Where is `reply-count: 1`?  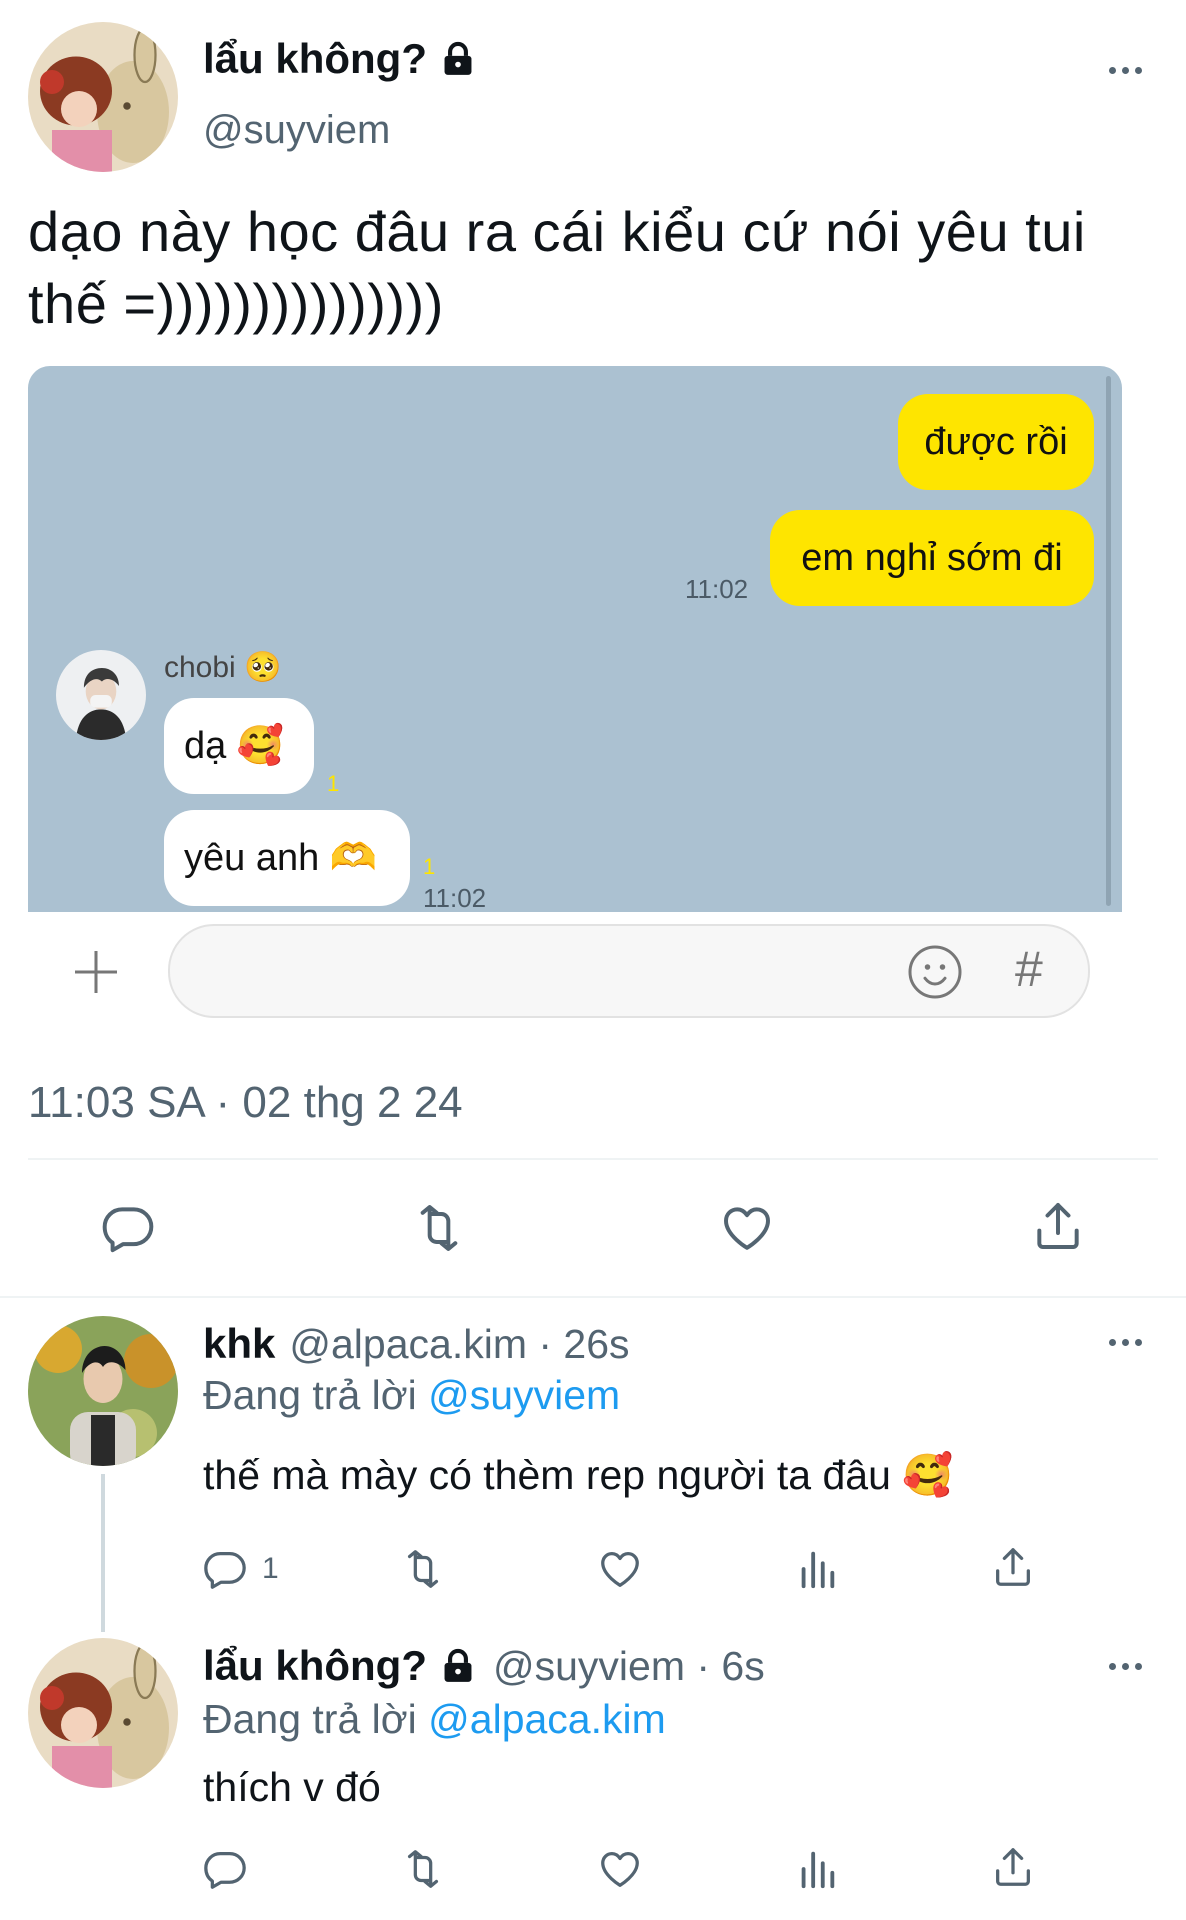
reply-count: 1 is located at coordinates (270, 1568).